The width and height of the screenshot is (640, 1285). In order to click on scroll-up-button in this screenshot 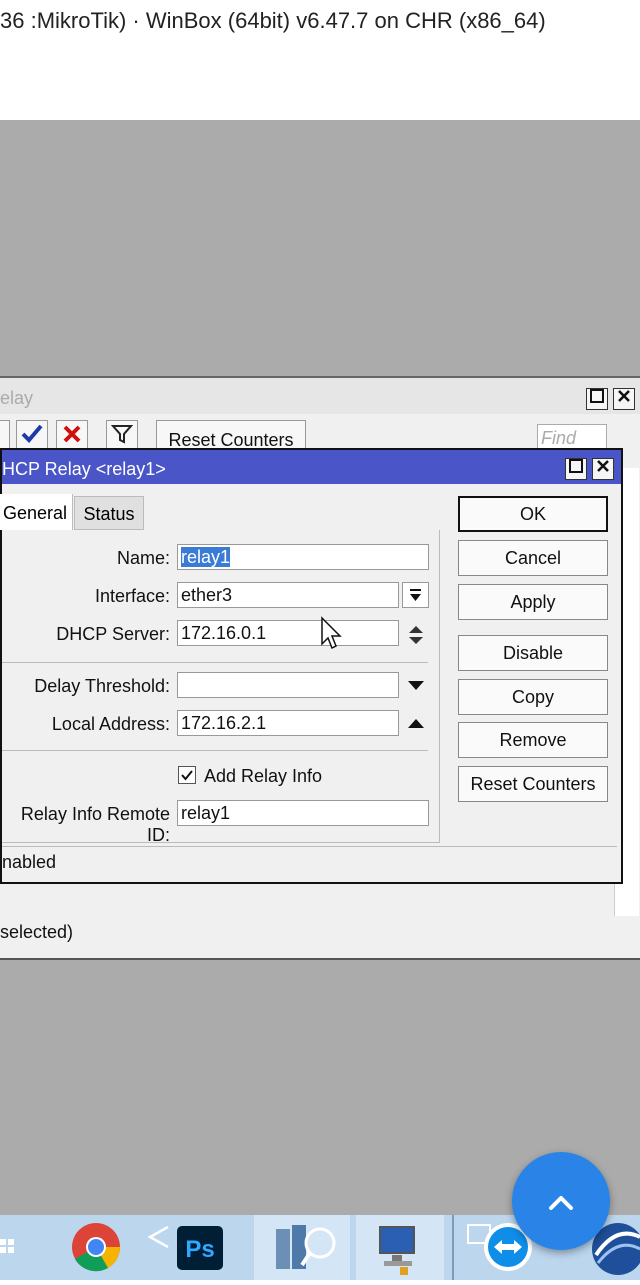, I will do `click(561, 1201)`.